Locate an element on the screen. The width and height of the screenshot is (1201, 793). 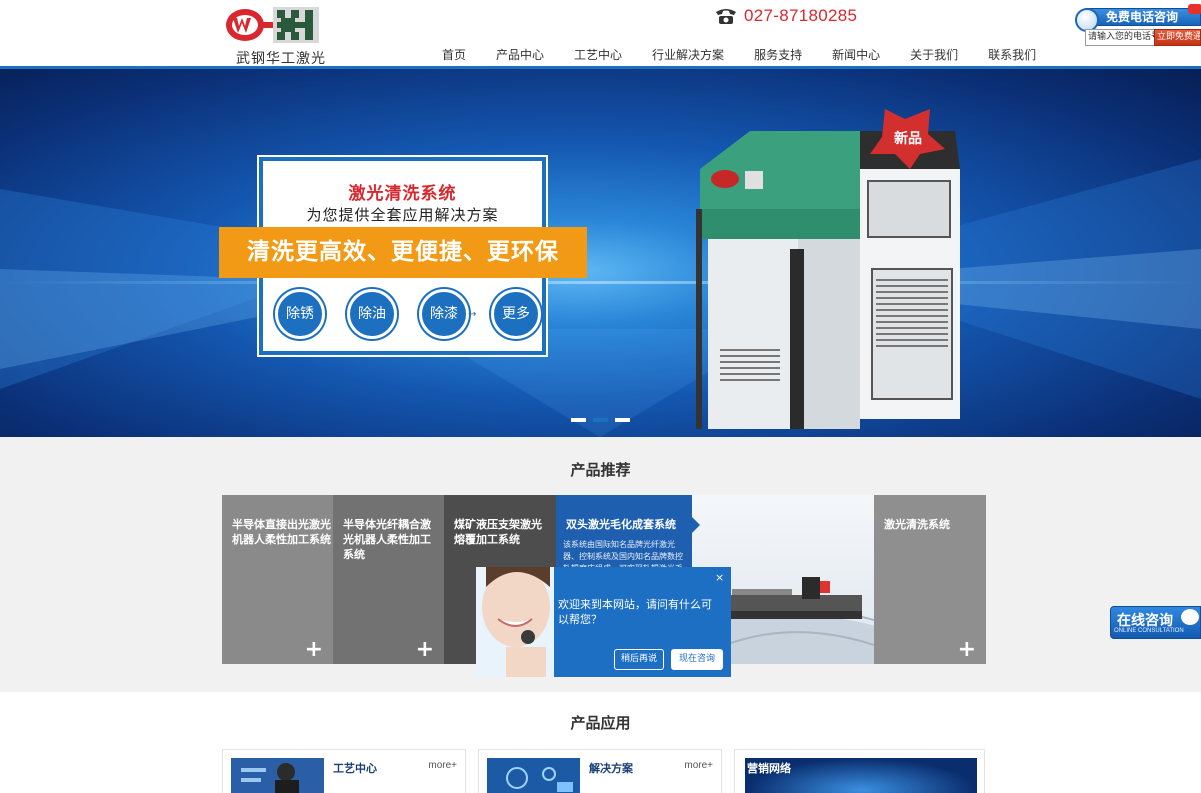
product-card-label: 双头激光毛化成套系统 is located at coordinates (621, 524).